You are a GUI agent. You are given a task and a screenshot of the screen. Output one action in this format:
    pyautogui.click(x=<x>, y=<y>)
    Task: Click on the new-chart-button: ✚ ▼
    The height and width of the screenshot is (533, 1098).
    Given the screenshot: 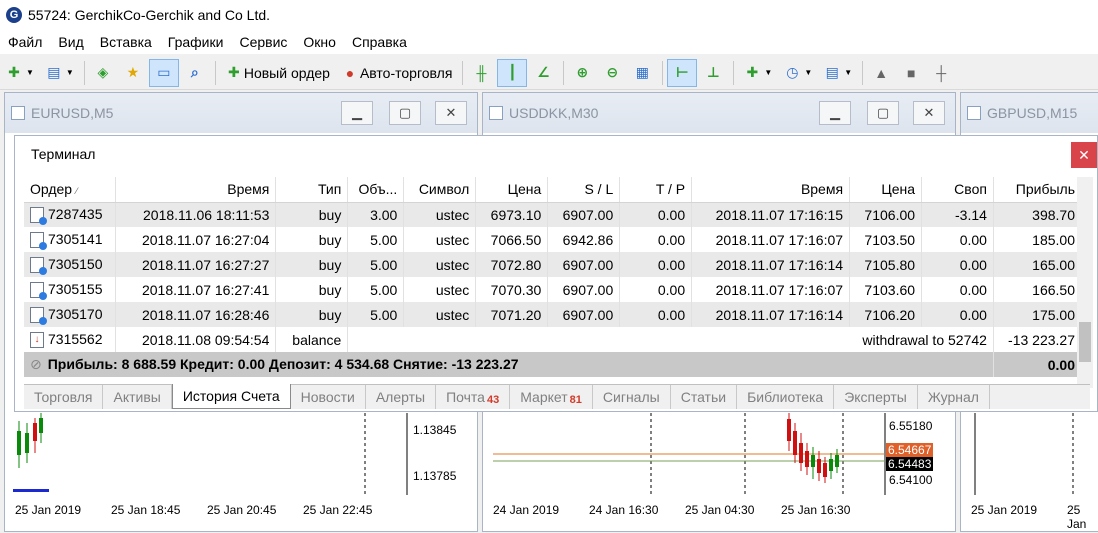 What is the action you would take?
    pyautogui.click(x=19, y=73)
    